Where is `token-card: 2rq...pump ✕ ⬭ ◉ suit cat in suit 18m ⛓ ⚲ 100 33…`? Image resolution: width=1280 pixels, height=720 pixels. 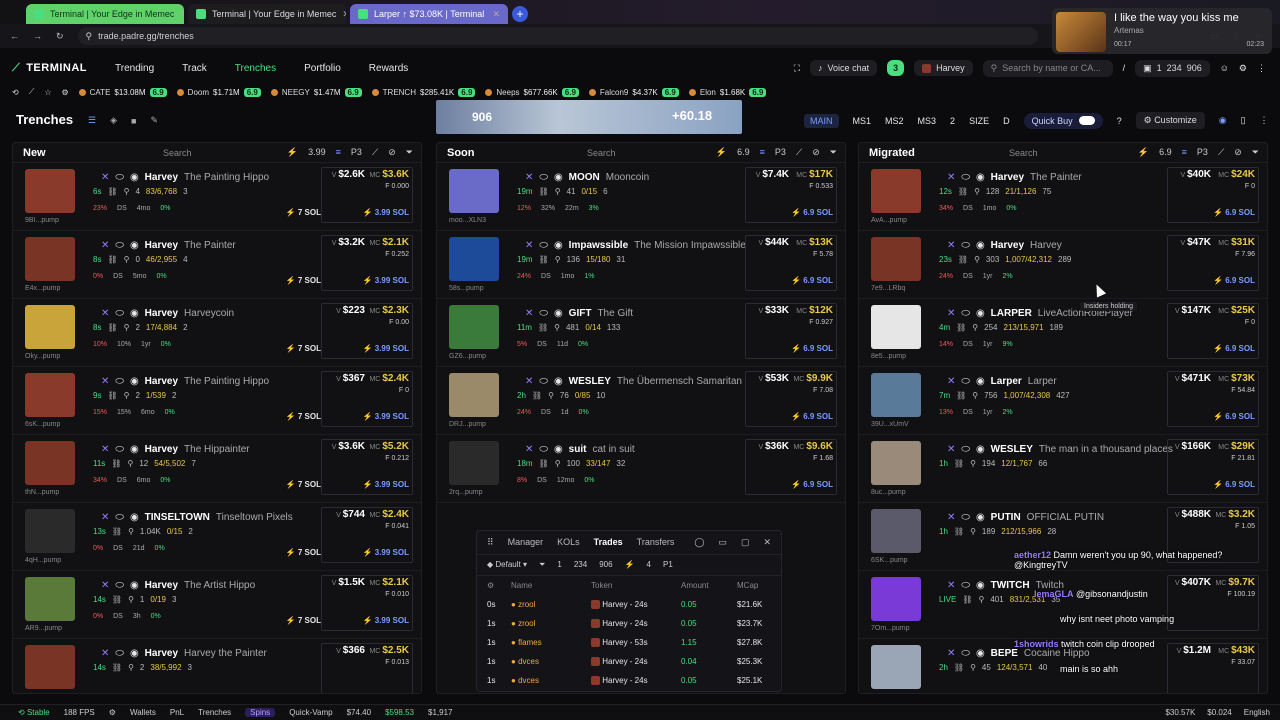
token-card: 2rq...pump ✕ ⬭ ◉ suit cat in suit 18m ⛓ ⚲ 100 33… is located at coordinates (641, 469).